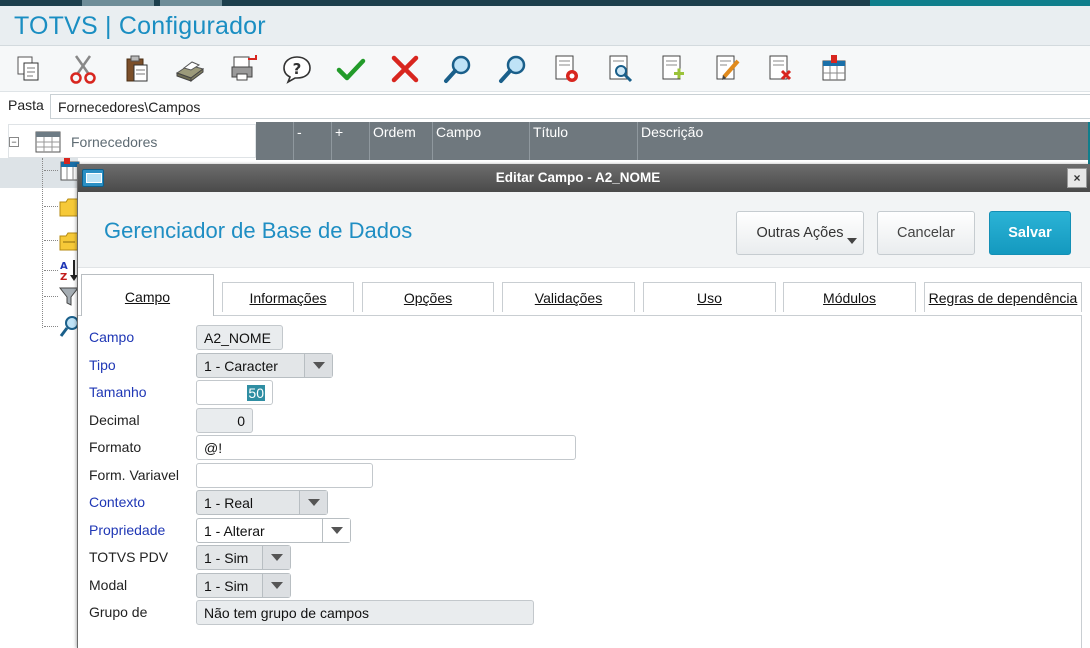 The width and height of the screenshot is (1090, 648). What do you see at coordinates (620, 69) in the screenshot?
I see `document-preview-icon` at bounding box center [620, 69].